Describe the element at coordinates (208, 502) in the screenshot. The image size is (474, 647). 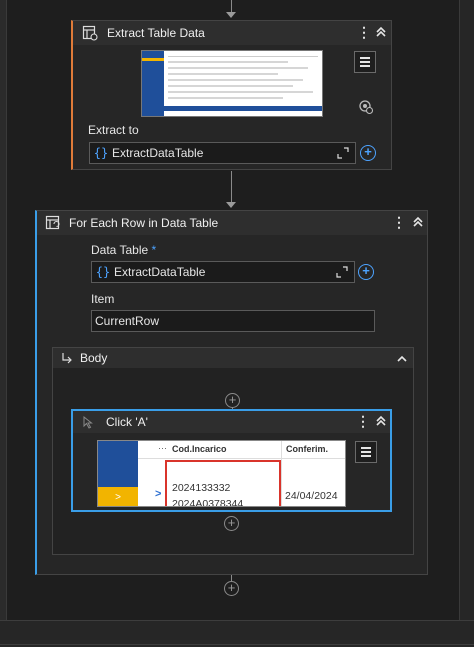
I see `preview-value2: 2024A0378344` at that location.